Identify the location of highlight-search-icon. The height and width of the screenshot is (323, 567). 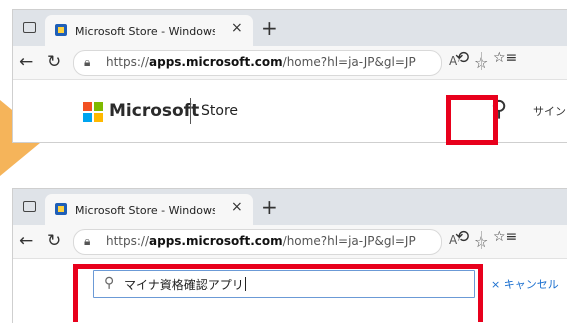
(472, 120).